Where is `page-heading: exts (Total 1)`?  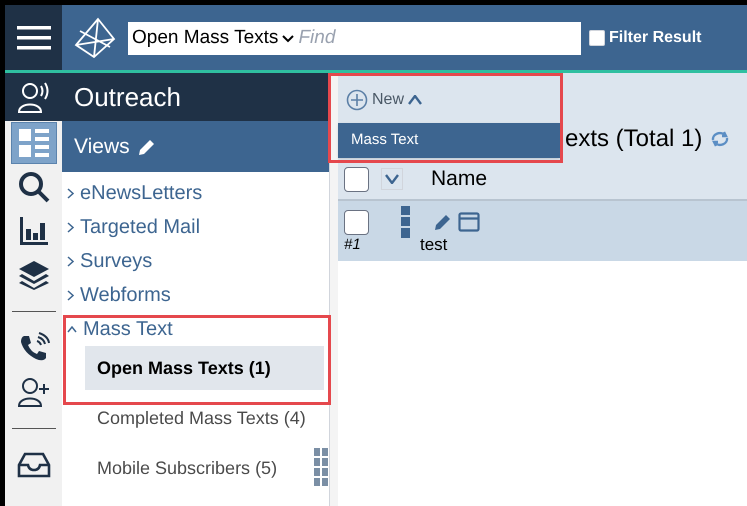 page-heading: exts (Total 1) is located at coordinates (633, 139).